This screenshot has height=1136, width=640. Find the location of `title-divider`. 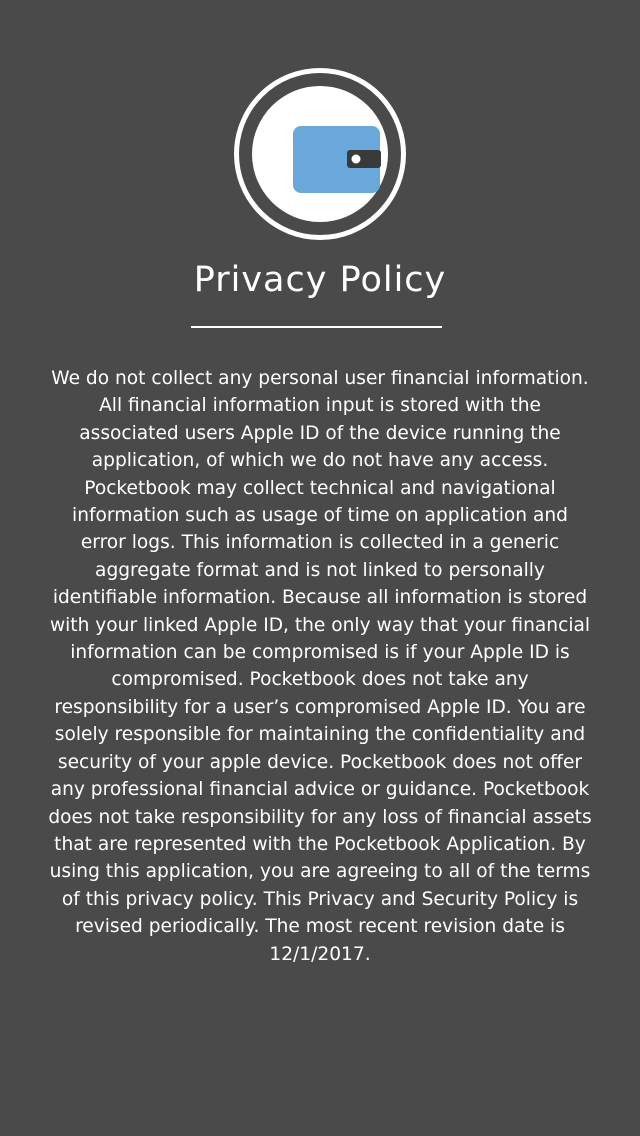

title-divider is located at coordinates (316, 327).